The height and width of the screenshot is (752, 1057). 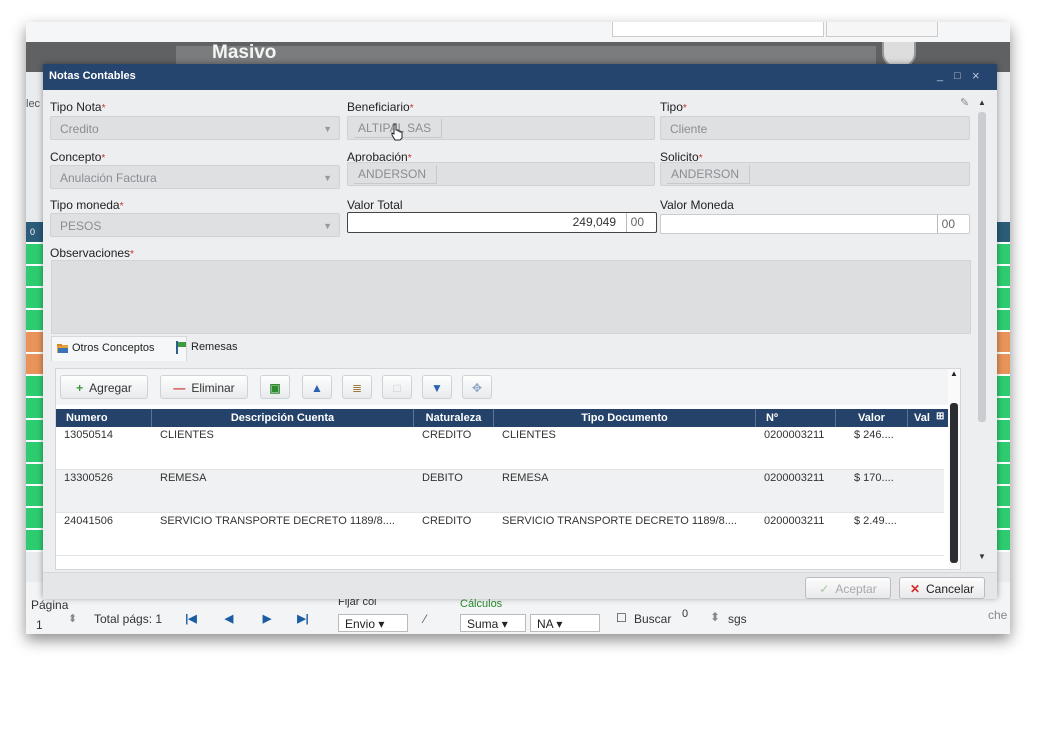 What do you see at coordinates (520, 77) in the screenshot?
I see `dialog-title-bar: Notas Contables _ □ ×` at bounding box center [520, 77].